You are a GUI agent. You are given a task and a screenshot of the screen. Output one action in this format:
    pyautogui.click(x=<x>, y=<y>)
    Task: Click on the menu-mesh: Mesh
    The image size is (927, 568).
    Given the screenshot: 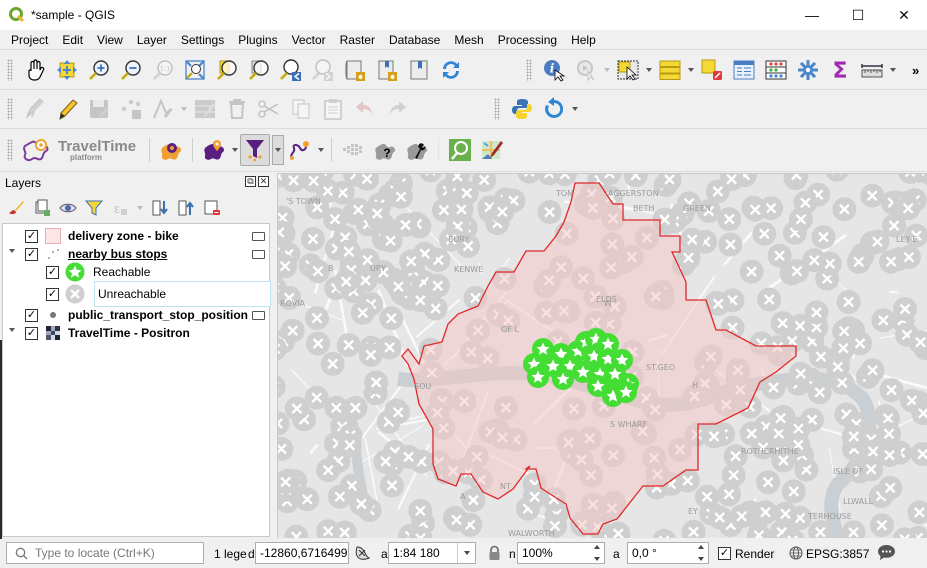 What is the action you would take?
    pyautogui.click(x=468, y=40)
    